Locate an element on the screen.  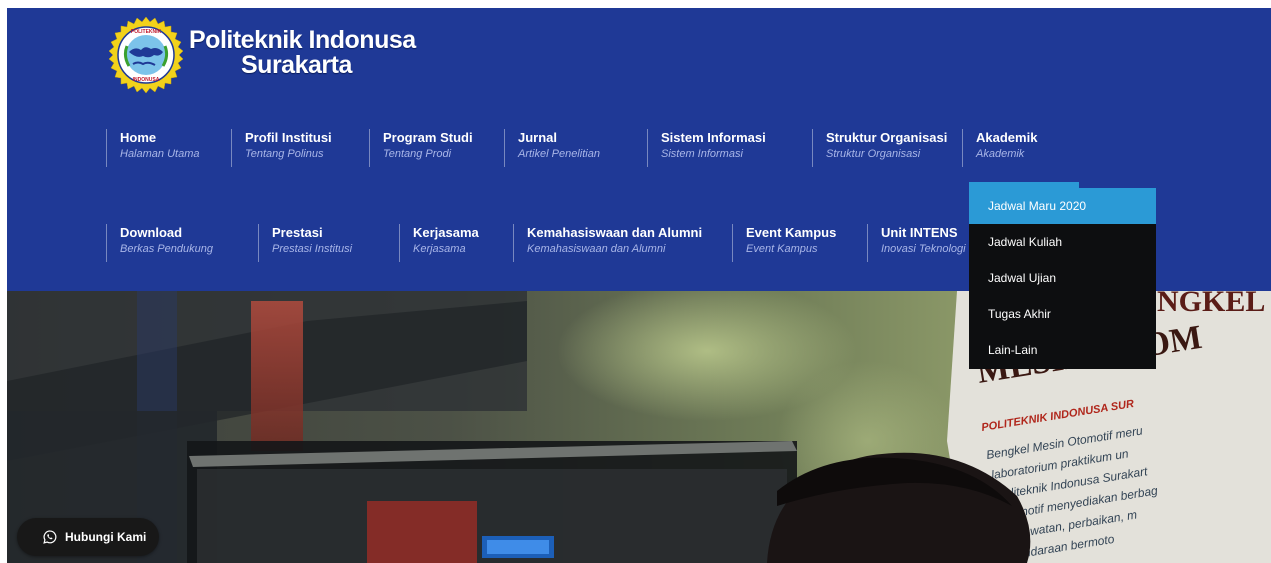
dropdown-item-lain-lain: Lain-Lain is located at coordinates (1062, 350).